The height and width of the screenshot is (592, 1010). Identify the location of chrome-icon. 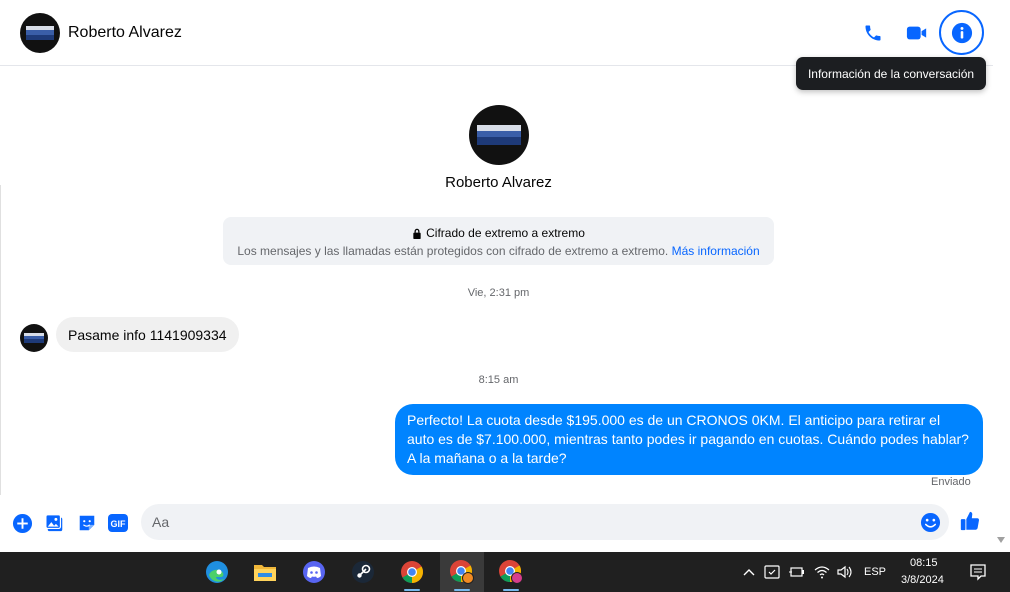
(412, 572).